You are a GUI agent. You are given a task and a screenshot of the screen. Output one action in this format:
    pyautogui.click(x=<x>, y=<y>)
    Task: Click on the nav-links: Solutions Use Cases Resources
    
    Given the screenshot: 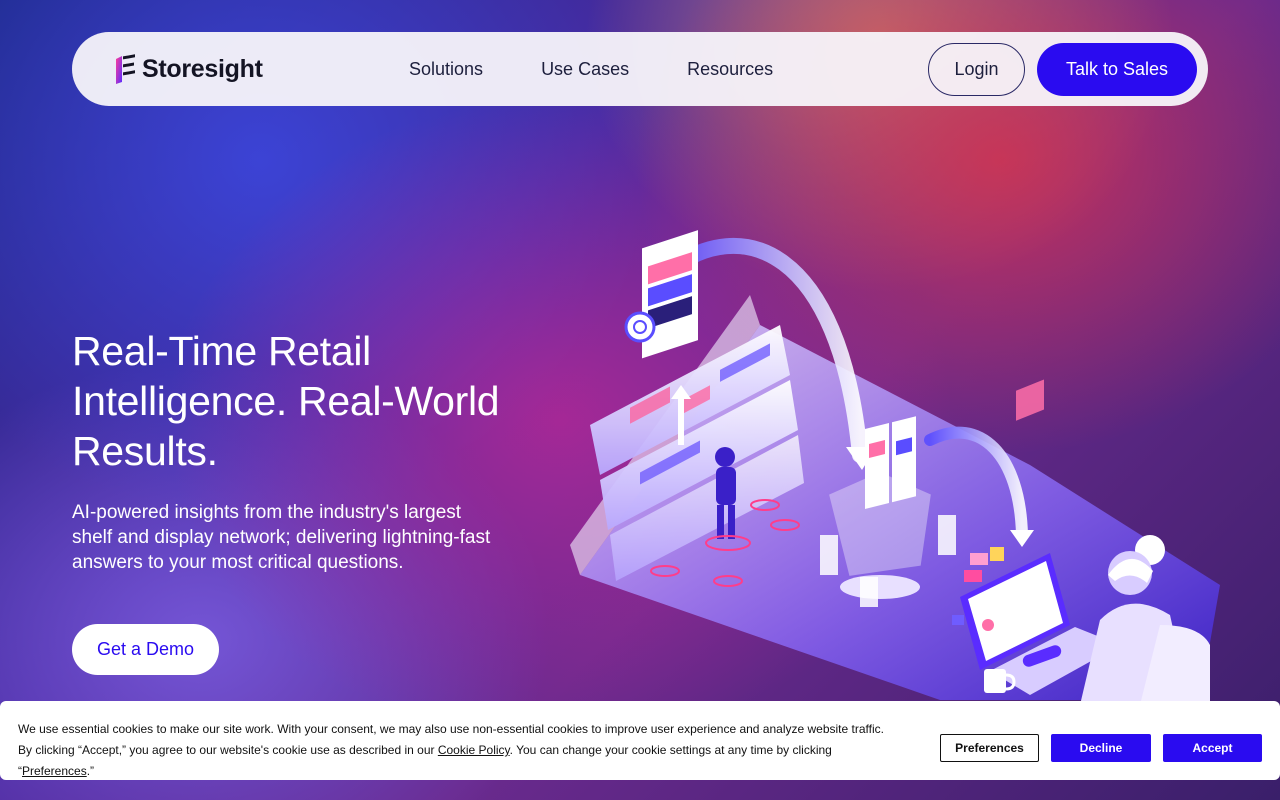 What is the action you would take?
    pyautogui.click(x=620, y=69)
    